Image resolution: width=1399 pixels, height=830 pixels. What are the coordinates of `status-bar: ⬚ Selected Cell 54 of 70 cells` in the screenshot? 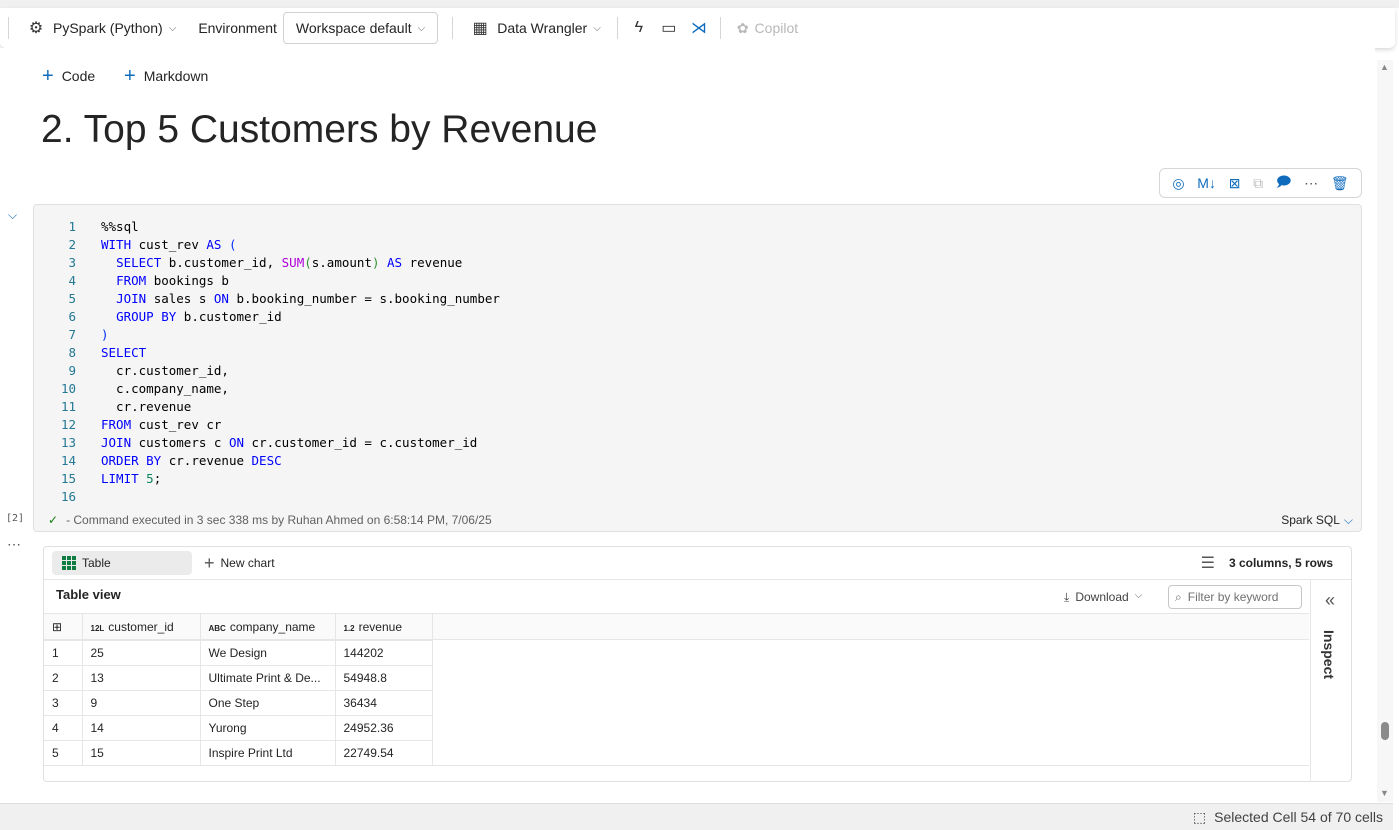 It's located at (696, 816).